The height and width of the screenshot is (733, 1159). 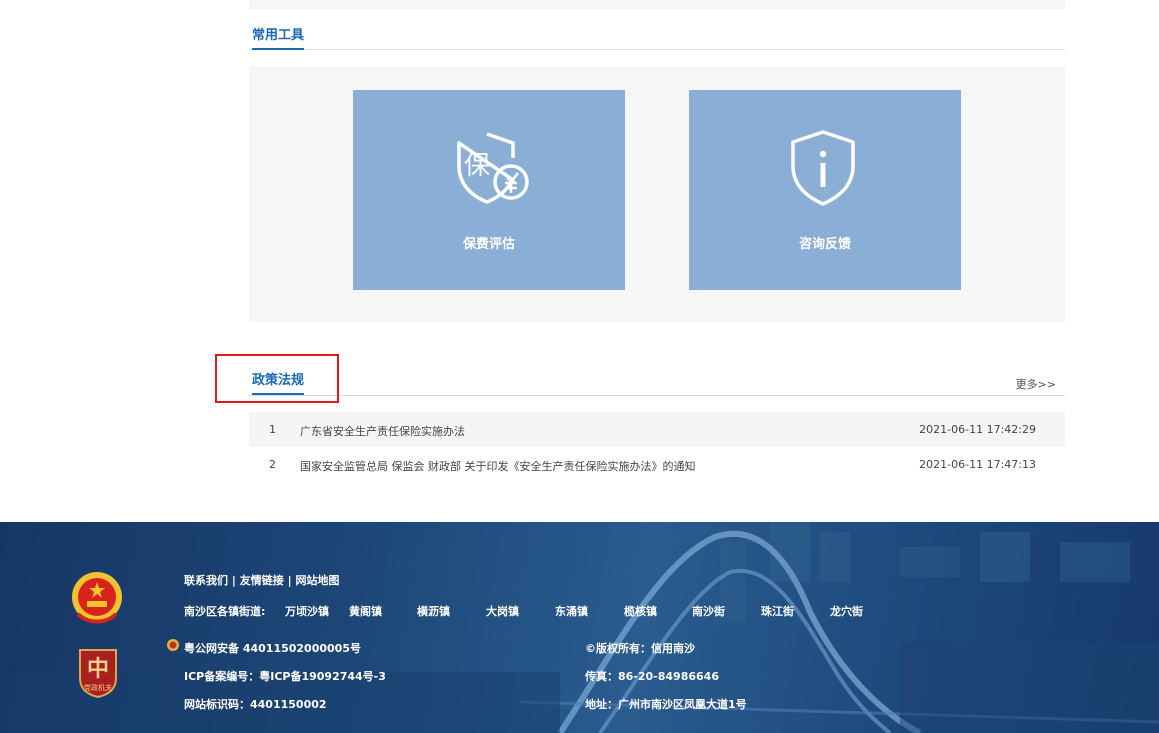 What do you see at coordinates (498, 466) in the screenshot?
I see `row-title: 国家安全监管总局 保监会 财政部 关于印发《安全生产责任保险实施办法》的通知` at bounding box center [498, 466].